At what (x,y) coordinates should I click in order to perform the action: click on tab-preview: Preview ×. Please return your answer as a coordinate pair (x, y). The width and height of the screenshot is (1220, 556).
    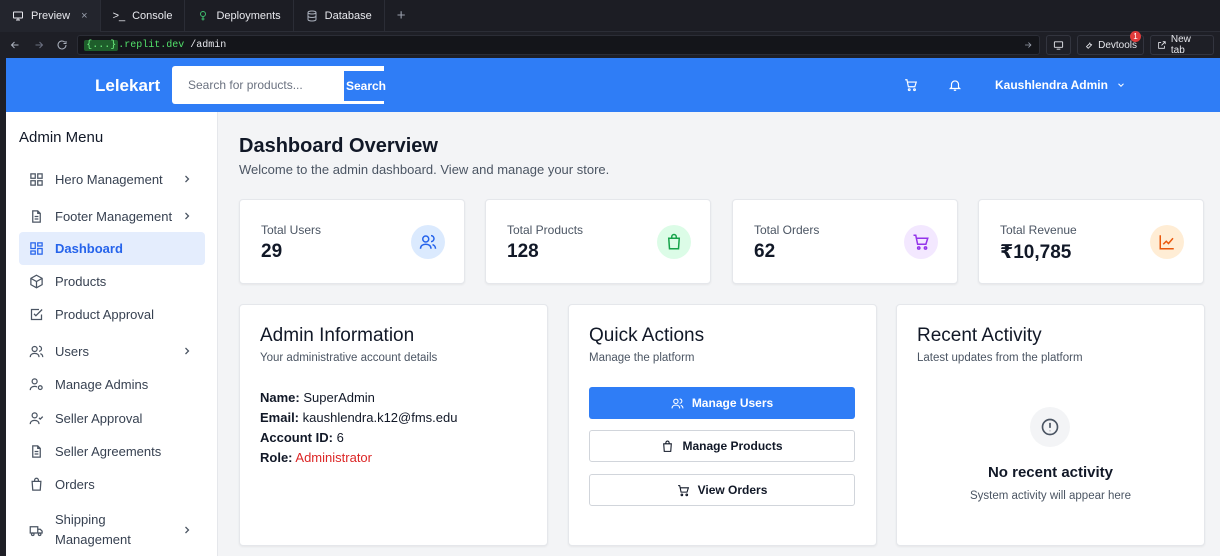
    Looking at the image, I should click on (50, 16).